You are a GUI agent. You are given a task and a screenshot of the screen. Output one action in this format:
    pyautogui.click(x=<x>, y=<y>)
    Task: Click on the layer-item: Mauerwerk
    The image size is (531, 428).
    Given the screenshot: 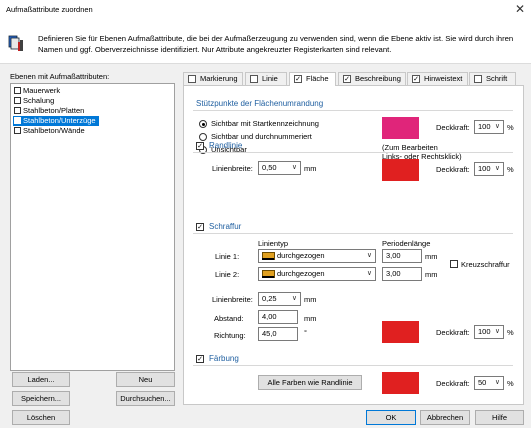 What is the action you would take?
    pyautogui.click(x=36, y=91)
    